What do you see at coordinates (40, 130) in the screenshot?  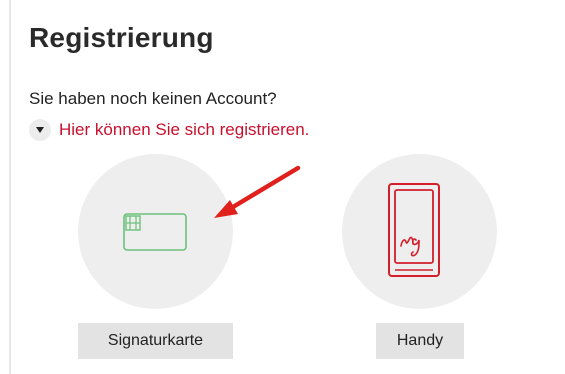 I see `caret-down-icon` at bounding box center [40, 130].